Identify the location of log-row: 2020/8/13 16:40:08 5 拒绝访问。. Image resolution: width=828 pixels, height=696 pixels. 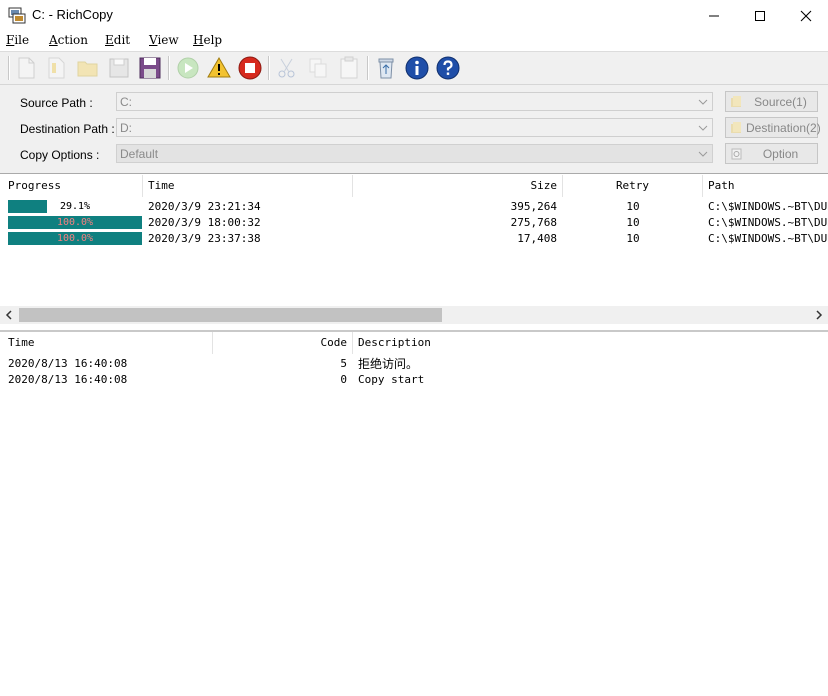
(414, 364).